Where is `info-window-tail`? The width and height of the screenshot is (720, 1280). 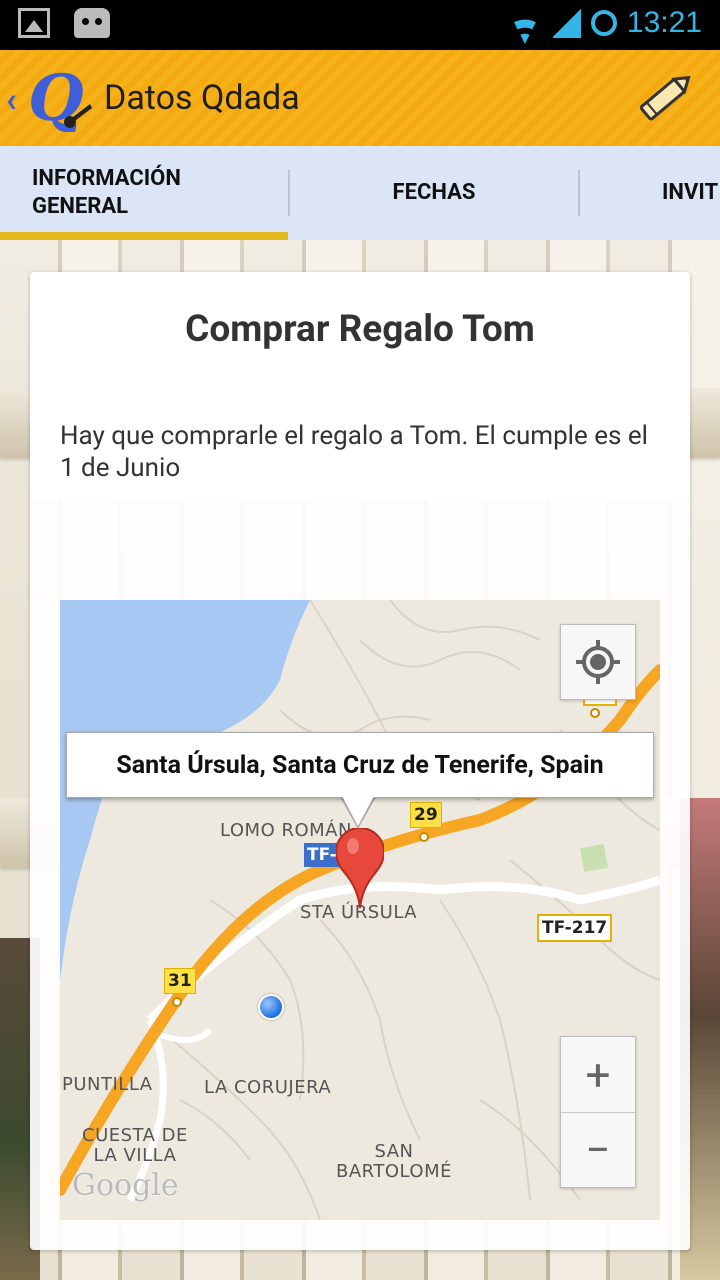
info-window-tail is located at coordinates (358, 811).